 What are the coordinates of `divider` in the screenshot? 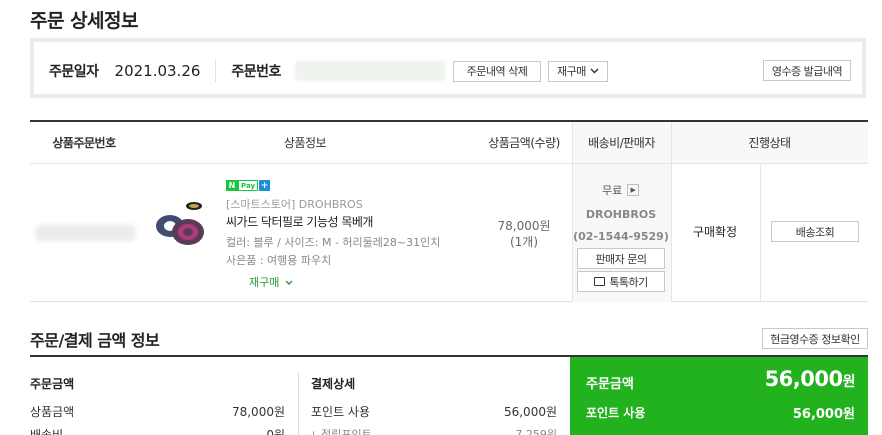 It's located at (216, 71).